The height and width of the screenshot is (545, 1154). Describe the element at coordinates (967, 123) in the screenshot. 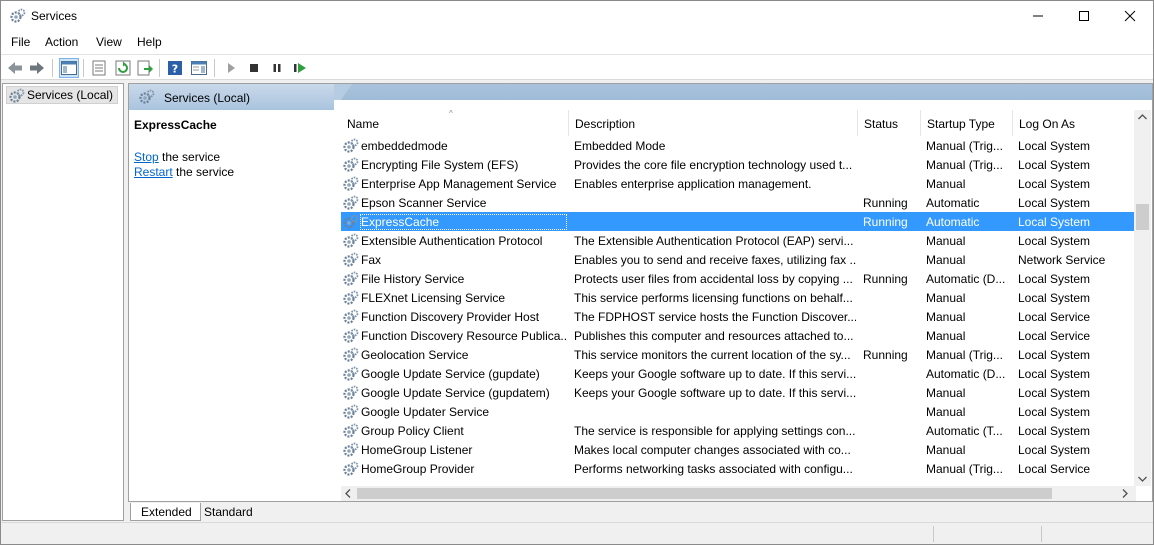

I see `column-header-startup-type: Startup Type` at that location.